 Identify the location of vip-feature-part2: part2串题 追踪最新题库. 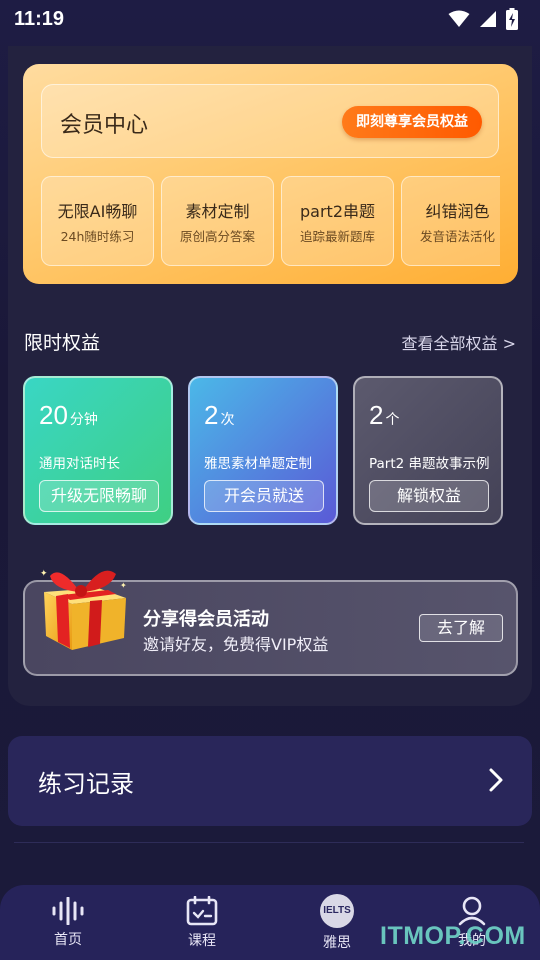
(337, 221).